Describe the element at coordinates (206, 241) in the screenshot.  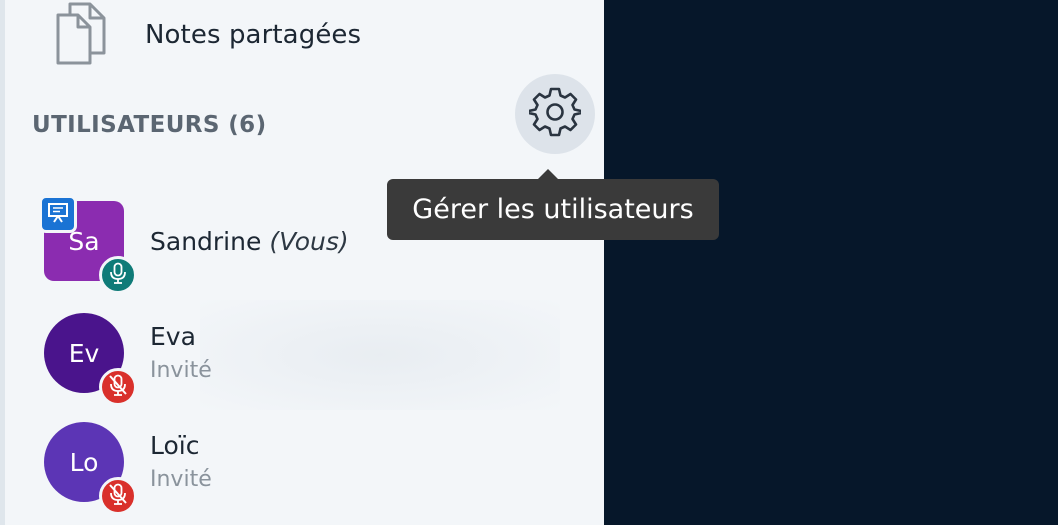
I see `user-name-text: Sandrine` at that location.